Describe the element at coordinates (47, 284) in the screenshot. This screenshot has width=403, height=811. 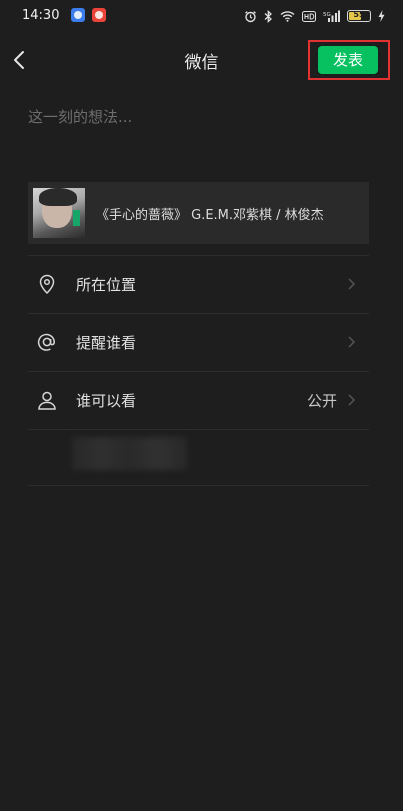
I see `location-pin-icon` at that location.